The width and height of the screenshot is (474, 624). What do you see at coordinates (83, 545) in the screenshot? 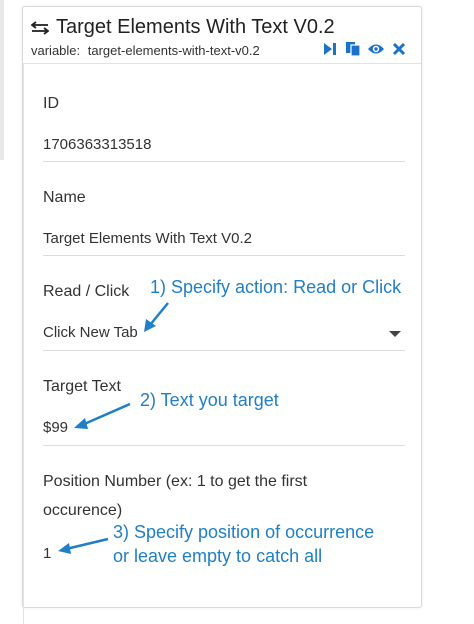
I see `arrow-to-position` at bounding box center [83, 545].